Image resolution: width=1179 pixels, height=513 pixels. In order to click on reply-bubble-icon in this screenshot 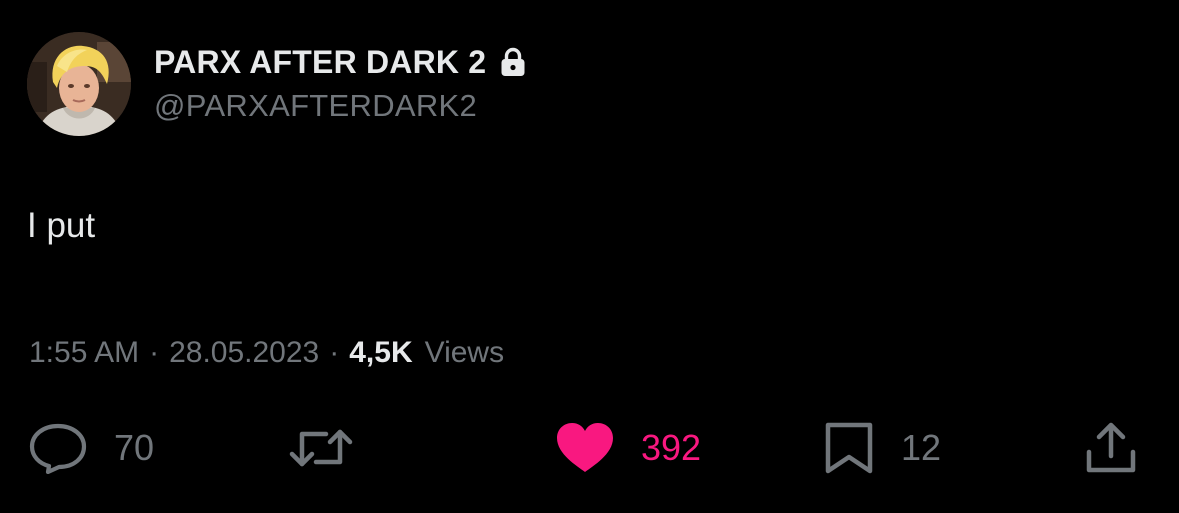, I will do `click(58, 448)`.